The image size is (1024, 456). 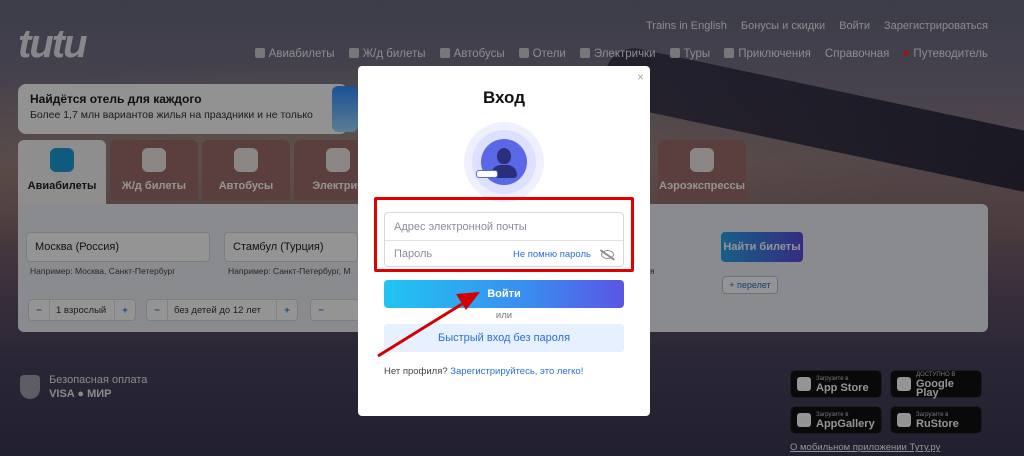 What do you see at coordinates (420, 330) in the screenshot?
I see `arrow-shaft` at bounding box center [420, 330].